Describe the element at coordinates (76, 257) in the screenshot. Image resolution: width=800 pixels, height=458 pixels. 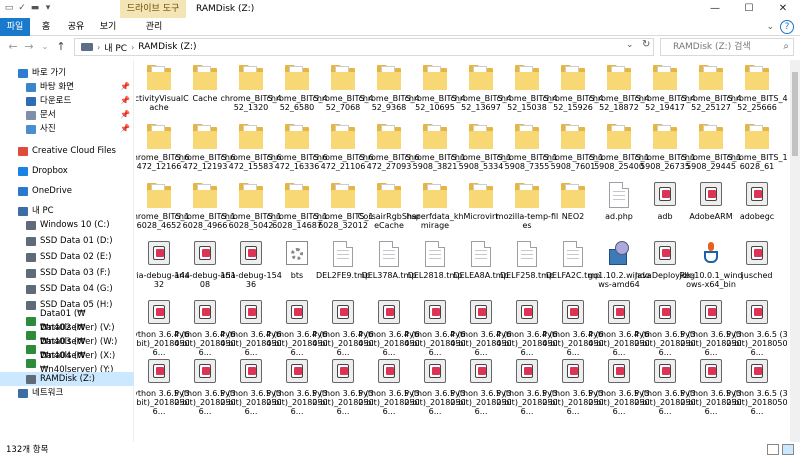
I see `sidebar-item-label: SSD Data 02 (E:)` at that location.